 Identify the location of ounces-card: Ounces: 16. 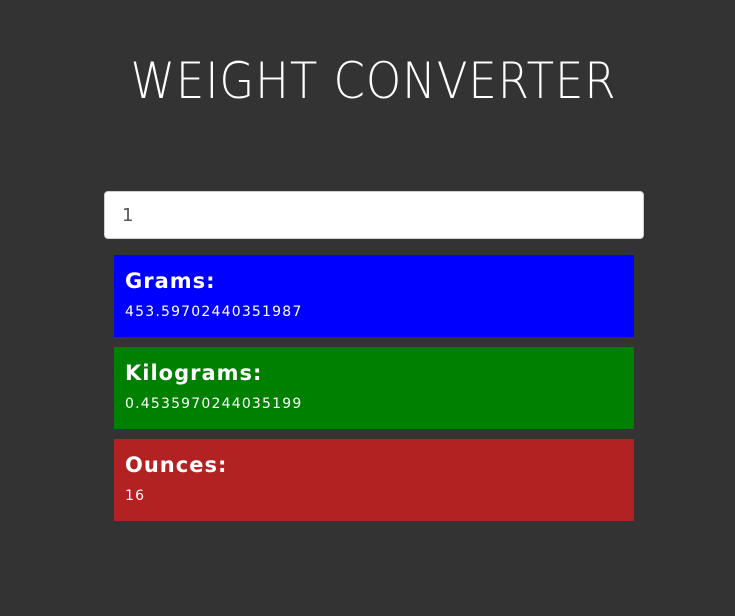
(374, 480).